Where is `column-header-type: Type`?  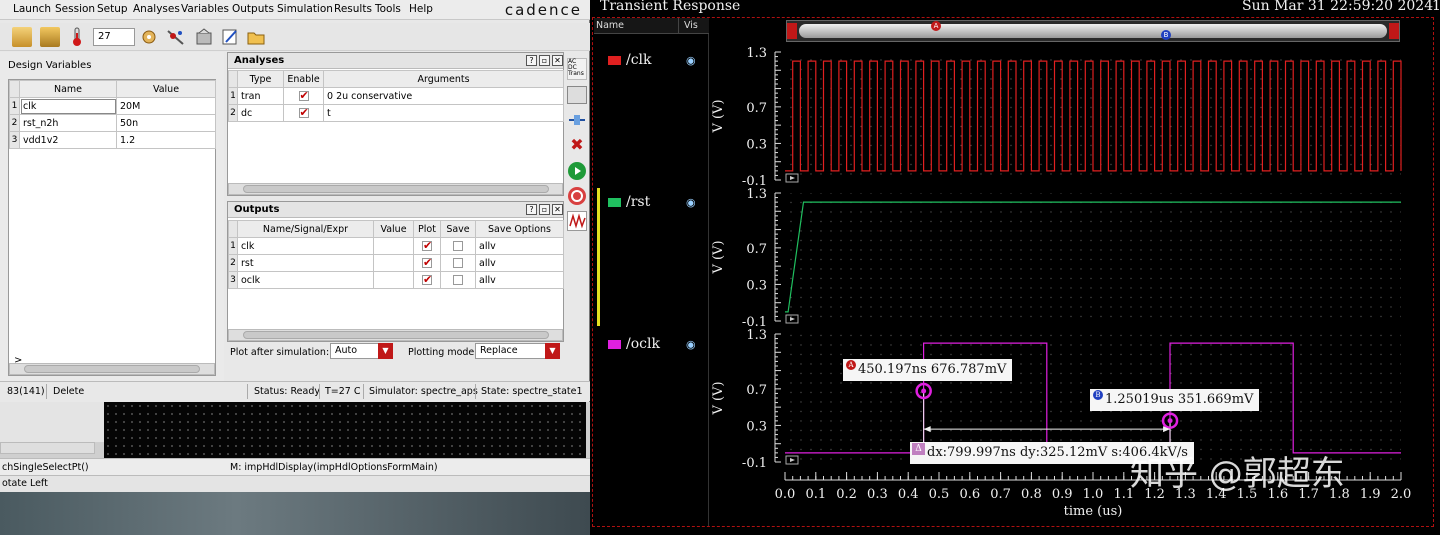 column-header-type: Type is located at coordinates (260, 79).